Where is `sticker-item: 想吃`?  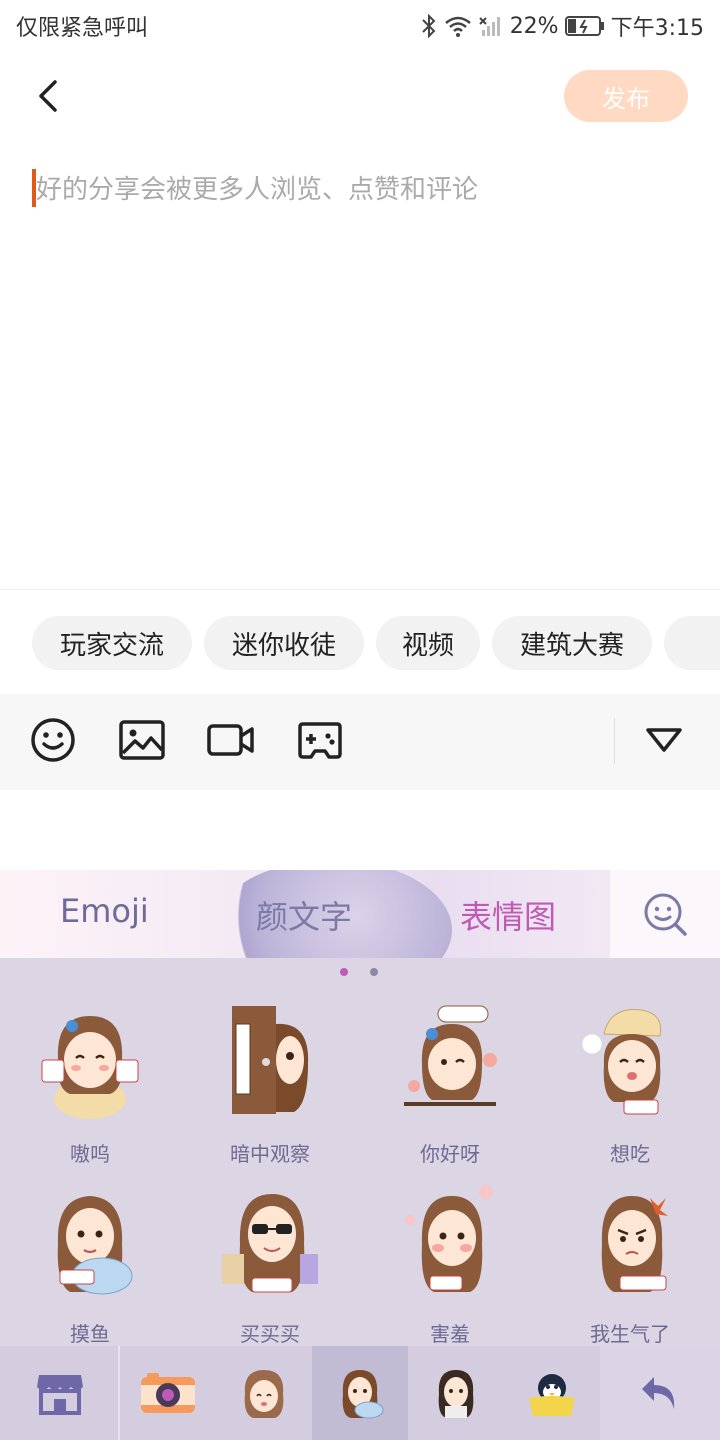
sticker-item: 想吃 is located at coordinates (630, 1089).